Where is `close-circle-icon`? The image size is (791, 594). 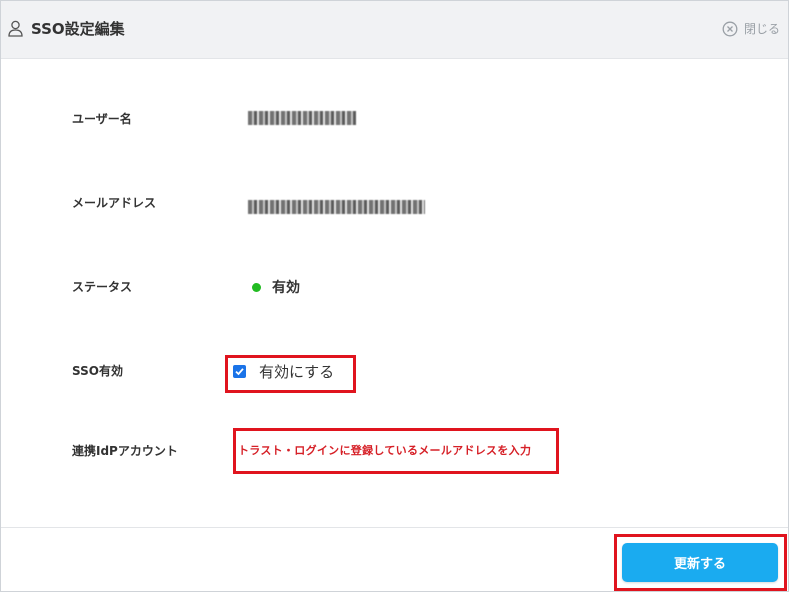
close-circle-icon is located at coordinates (730, 29).